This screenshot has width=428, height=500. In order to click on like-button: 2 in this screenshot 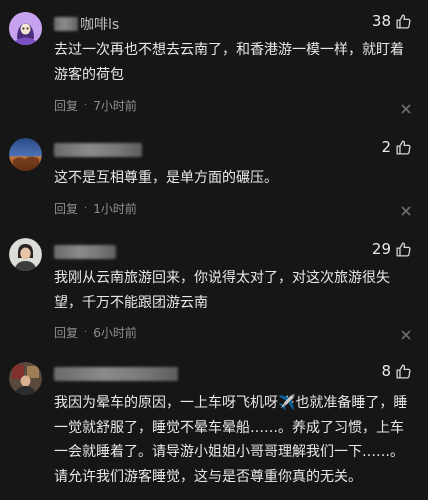, I will do `click(396, 147)`.